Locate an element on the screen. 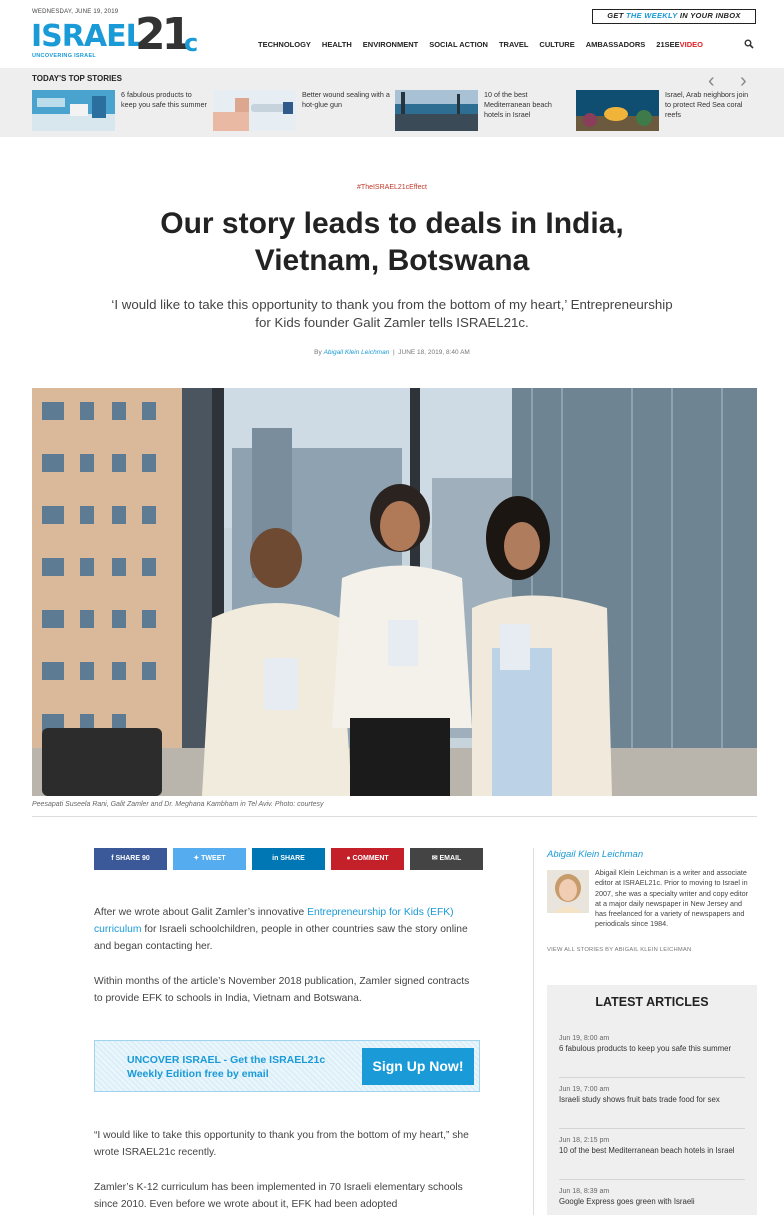 Image resolution: width=784 pixels, height=1215 pixels. author-avatar is located at coordinates (568, 891).